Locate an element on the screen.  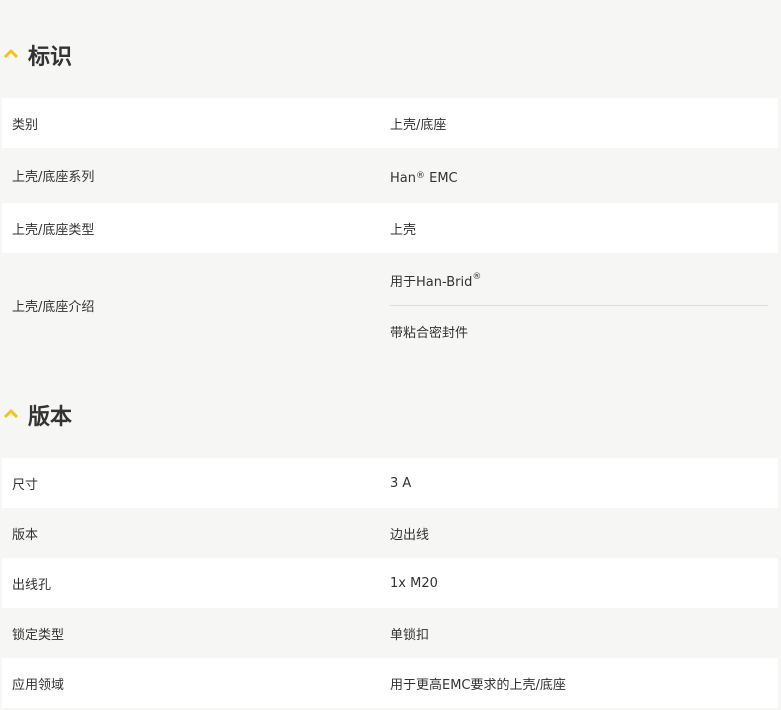
row-value-cell: 上壳/底座 is located at coordinates (584, 123).